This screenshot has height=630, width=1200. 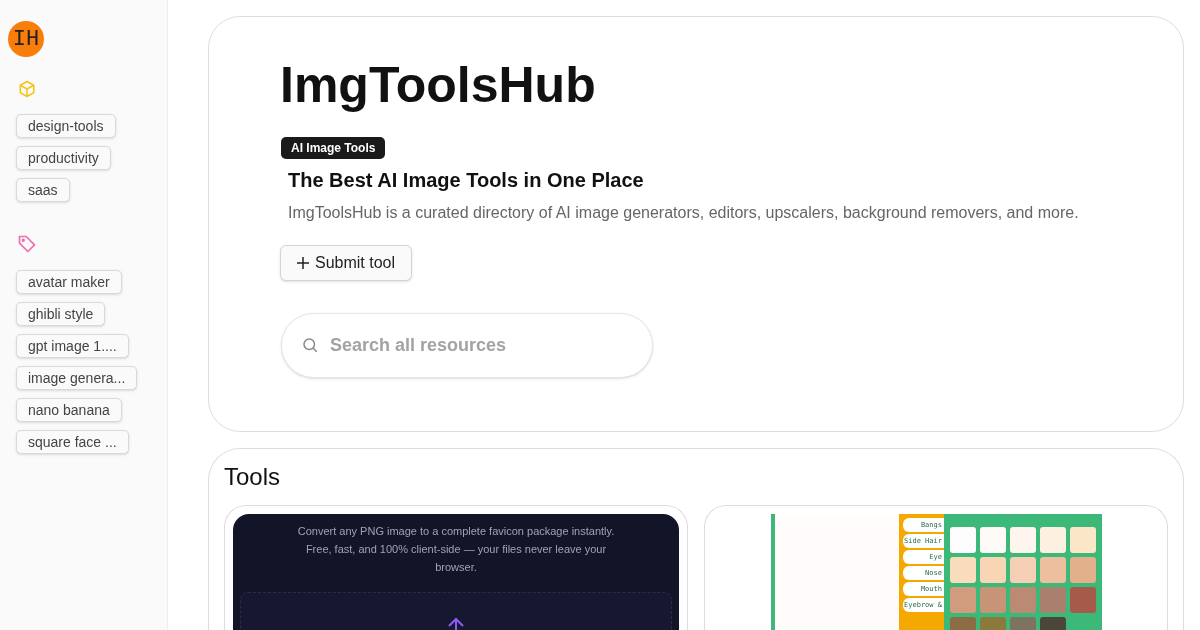 What do you see at coordinates (684, 213) in the screenshot?
I see `hero-description: ImgToolsHub is a curated directory of AI image generators, editors, upscalers, background removers, and more.` at bounding box center [684, 213].